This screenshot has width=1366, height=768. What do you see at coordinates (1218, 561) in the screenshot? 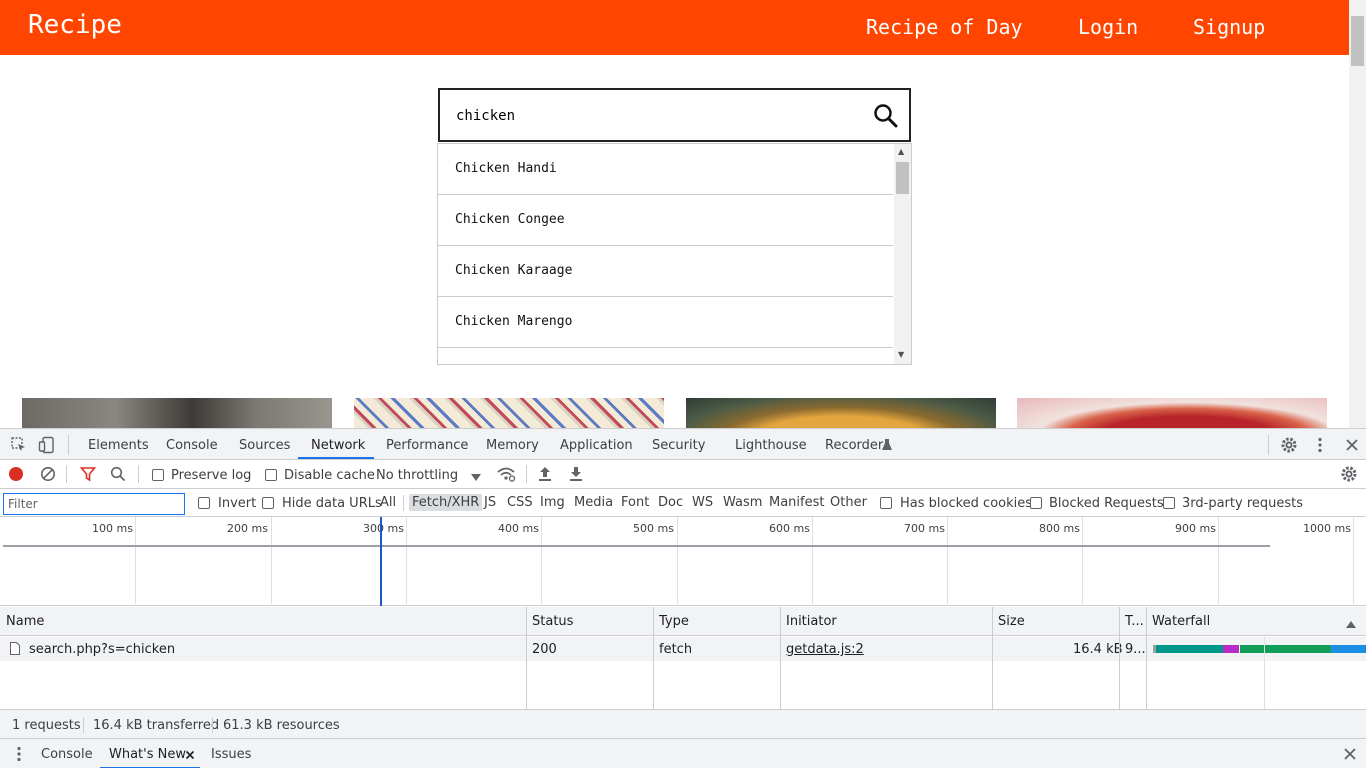
I see `grid-line` at bounding box center [1218, 561].